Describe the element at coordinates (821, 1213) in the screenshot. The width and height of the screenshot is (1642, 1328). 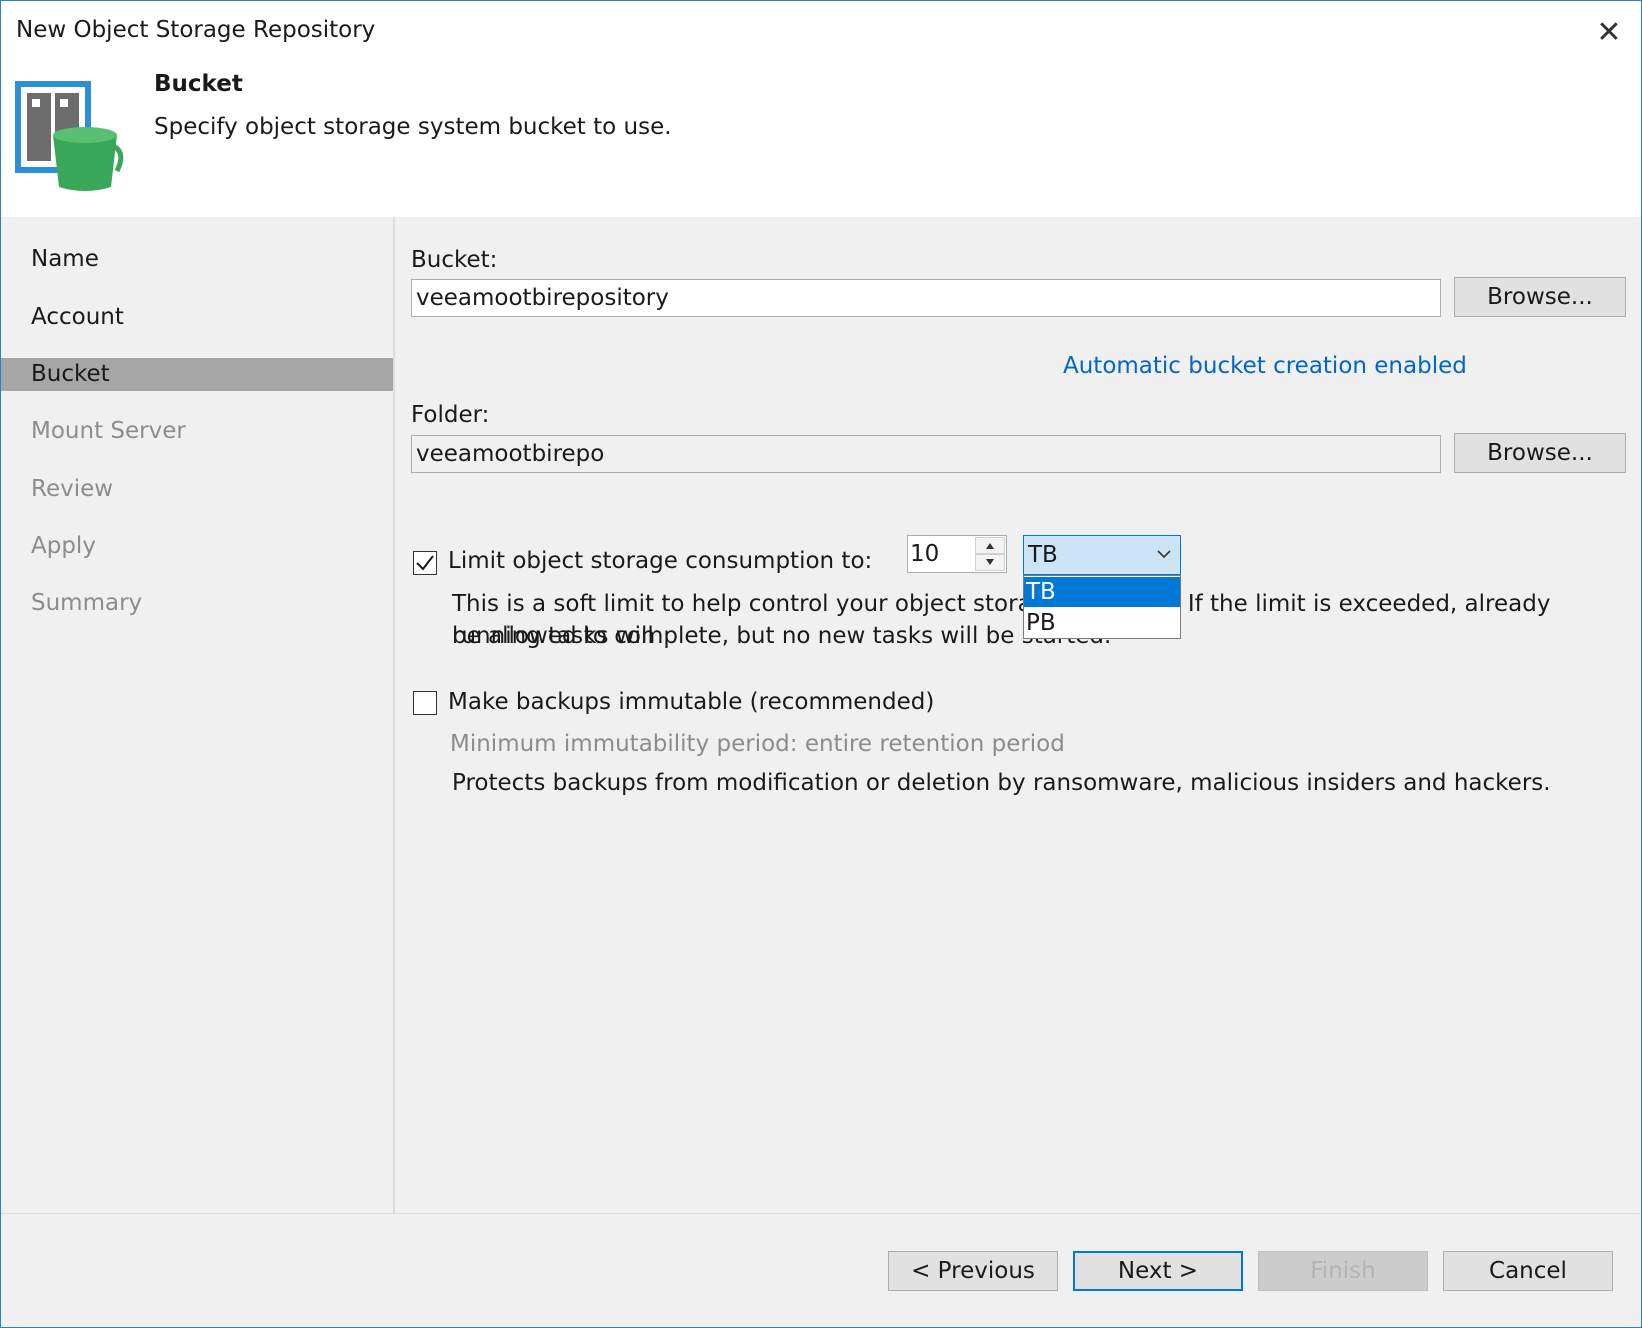
I see `footer-divider` at that location.